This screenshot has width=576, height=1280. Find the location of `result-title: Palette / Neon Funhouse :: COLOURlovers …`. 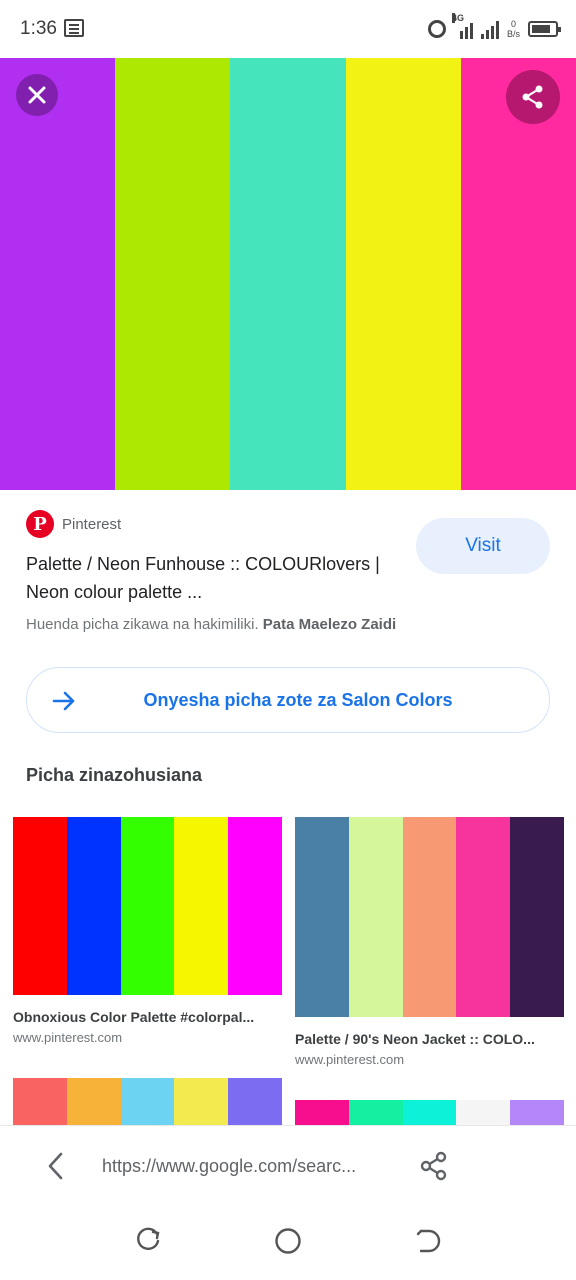

result-title: Palette / Neon Funhouse :: COLOURlovers … is located at coordinates (216, 578).